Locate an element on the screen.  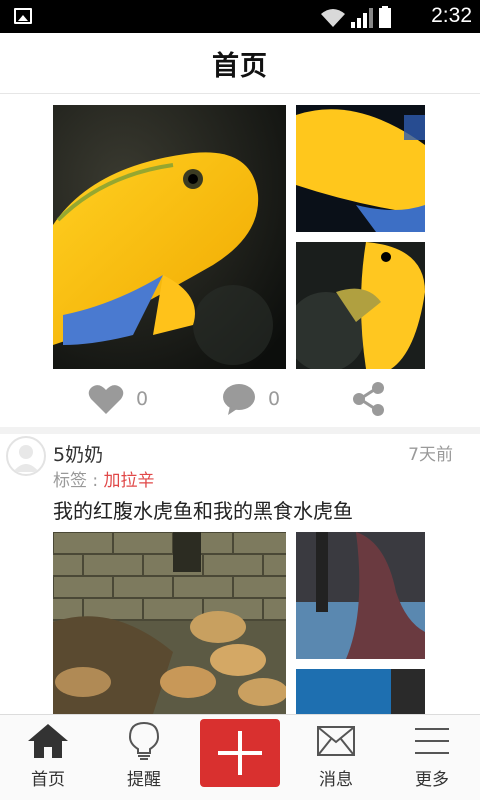
status-icons is located at coordinates (356, 17).